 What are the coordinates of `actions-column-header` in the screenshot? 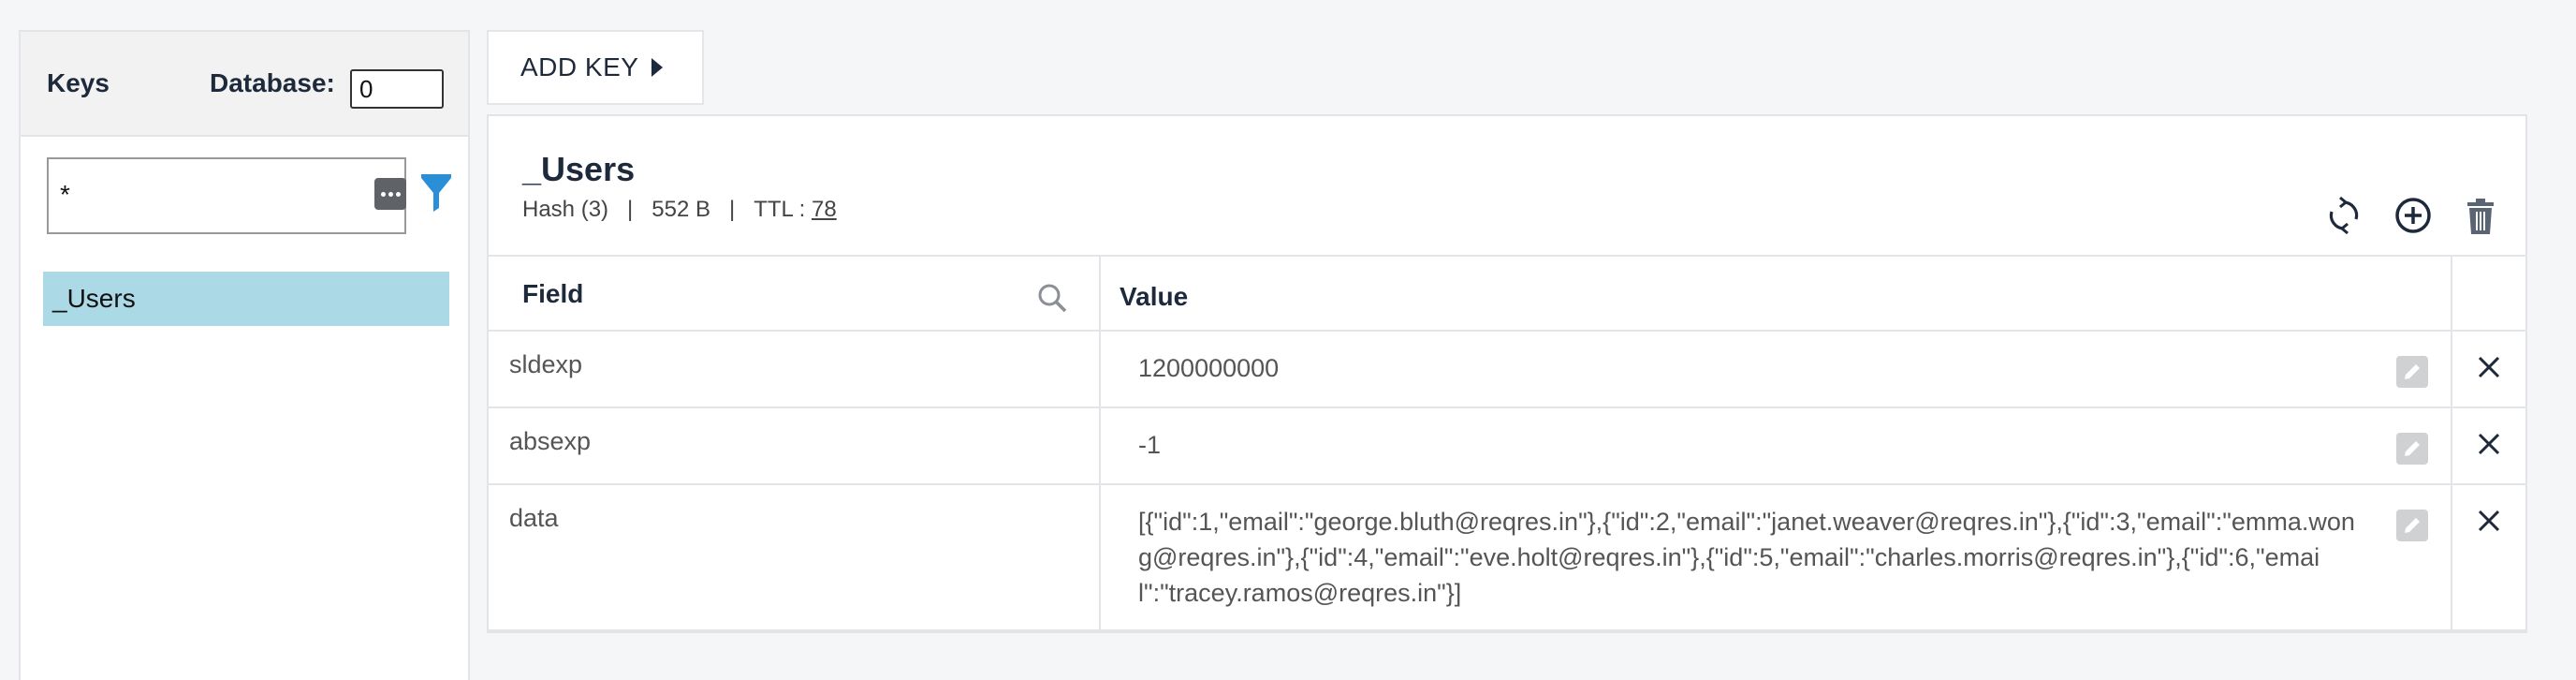 It's located at (2488, 293).